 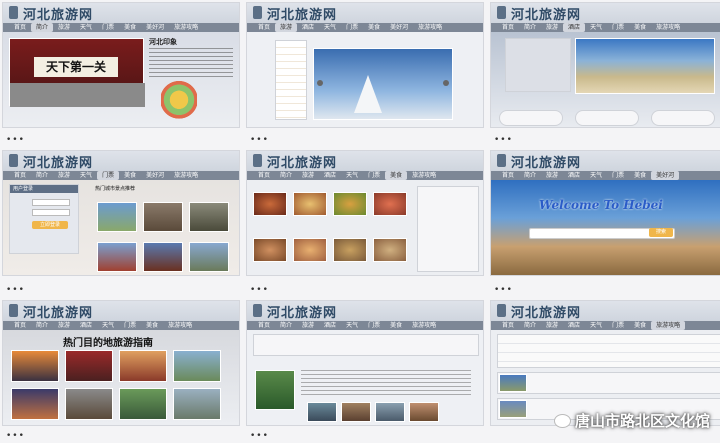 I want to click on carousel-next-icon, so click(x=446, y=83).